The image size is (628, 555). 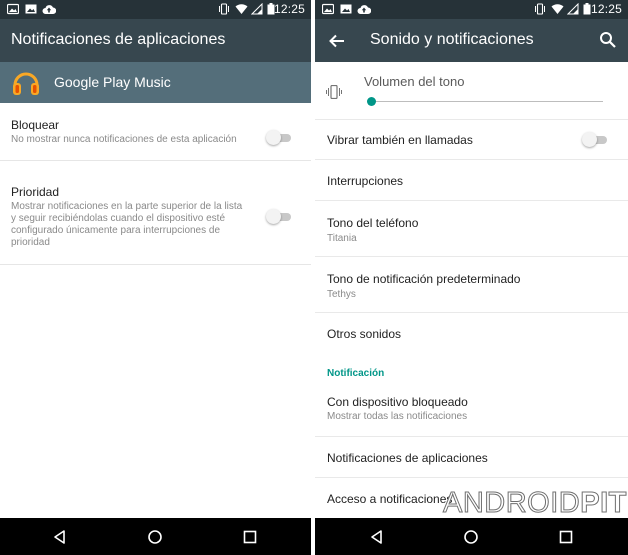 What do you see at coordinates (397, 402) in the screenshot?
I see `row-title: Con dispositivo bloqueado` at bounding box center [397, 402].